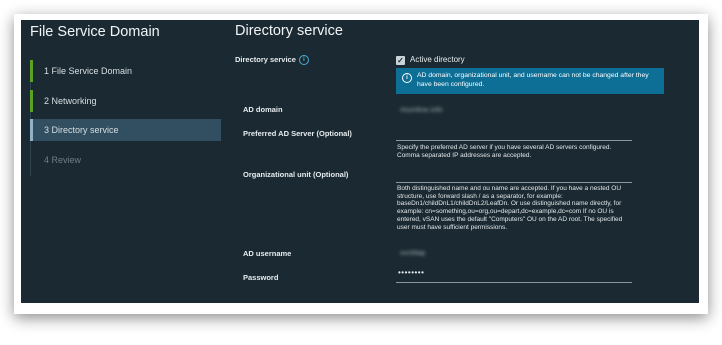 This screenshot has width=722, height=345. I want to click on info-icon: i, so click(303, 60).